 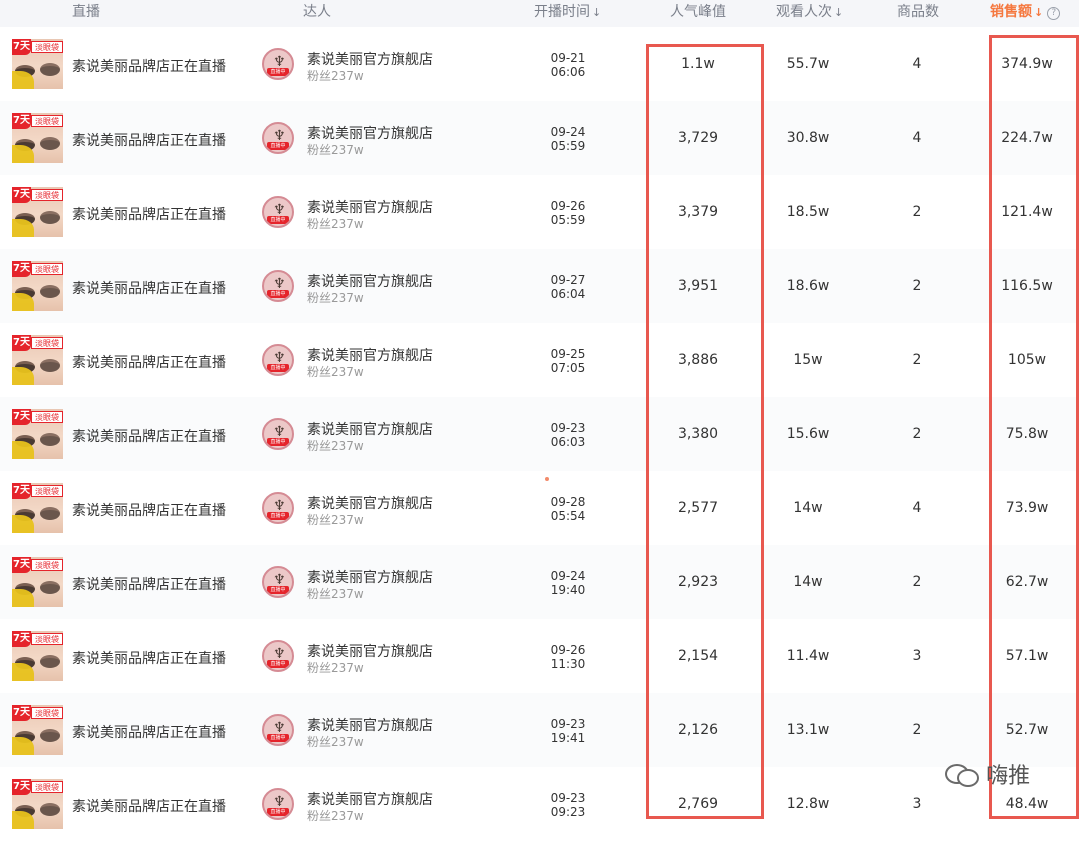 What do you see at coordinates (917, 138) in the screenshot?
I see `goods-count: 4` at bounding box center [917, 138].